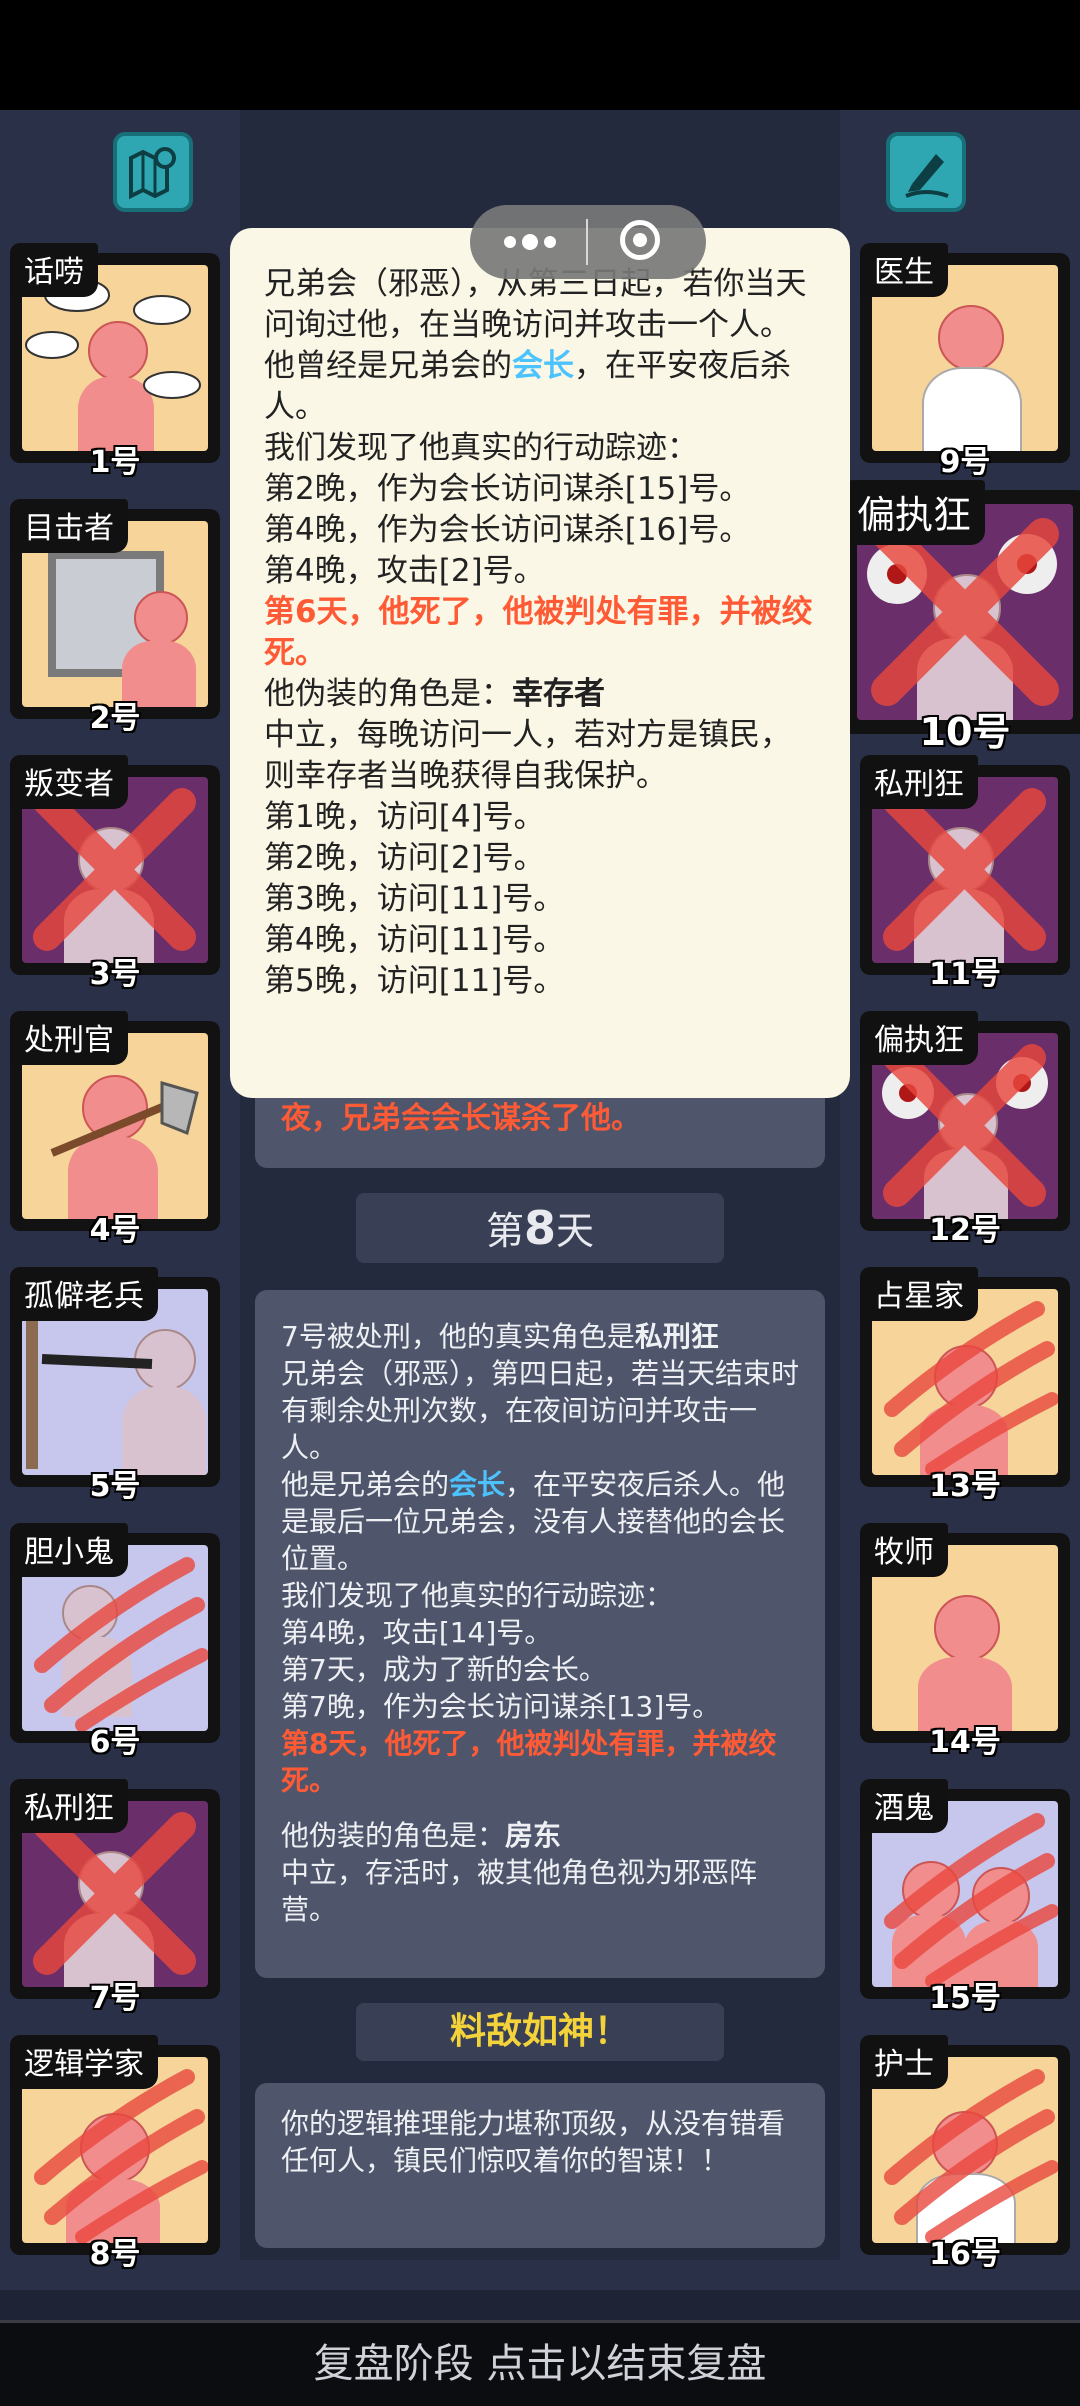 The image size is (1080, 2406). What do you see at coordinates (115, 1897) in the screenshot?
I see `player-card-7: 私刑狂 7号` at bounding box center [115, 1897].